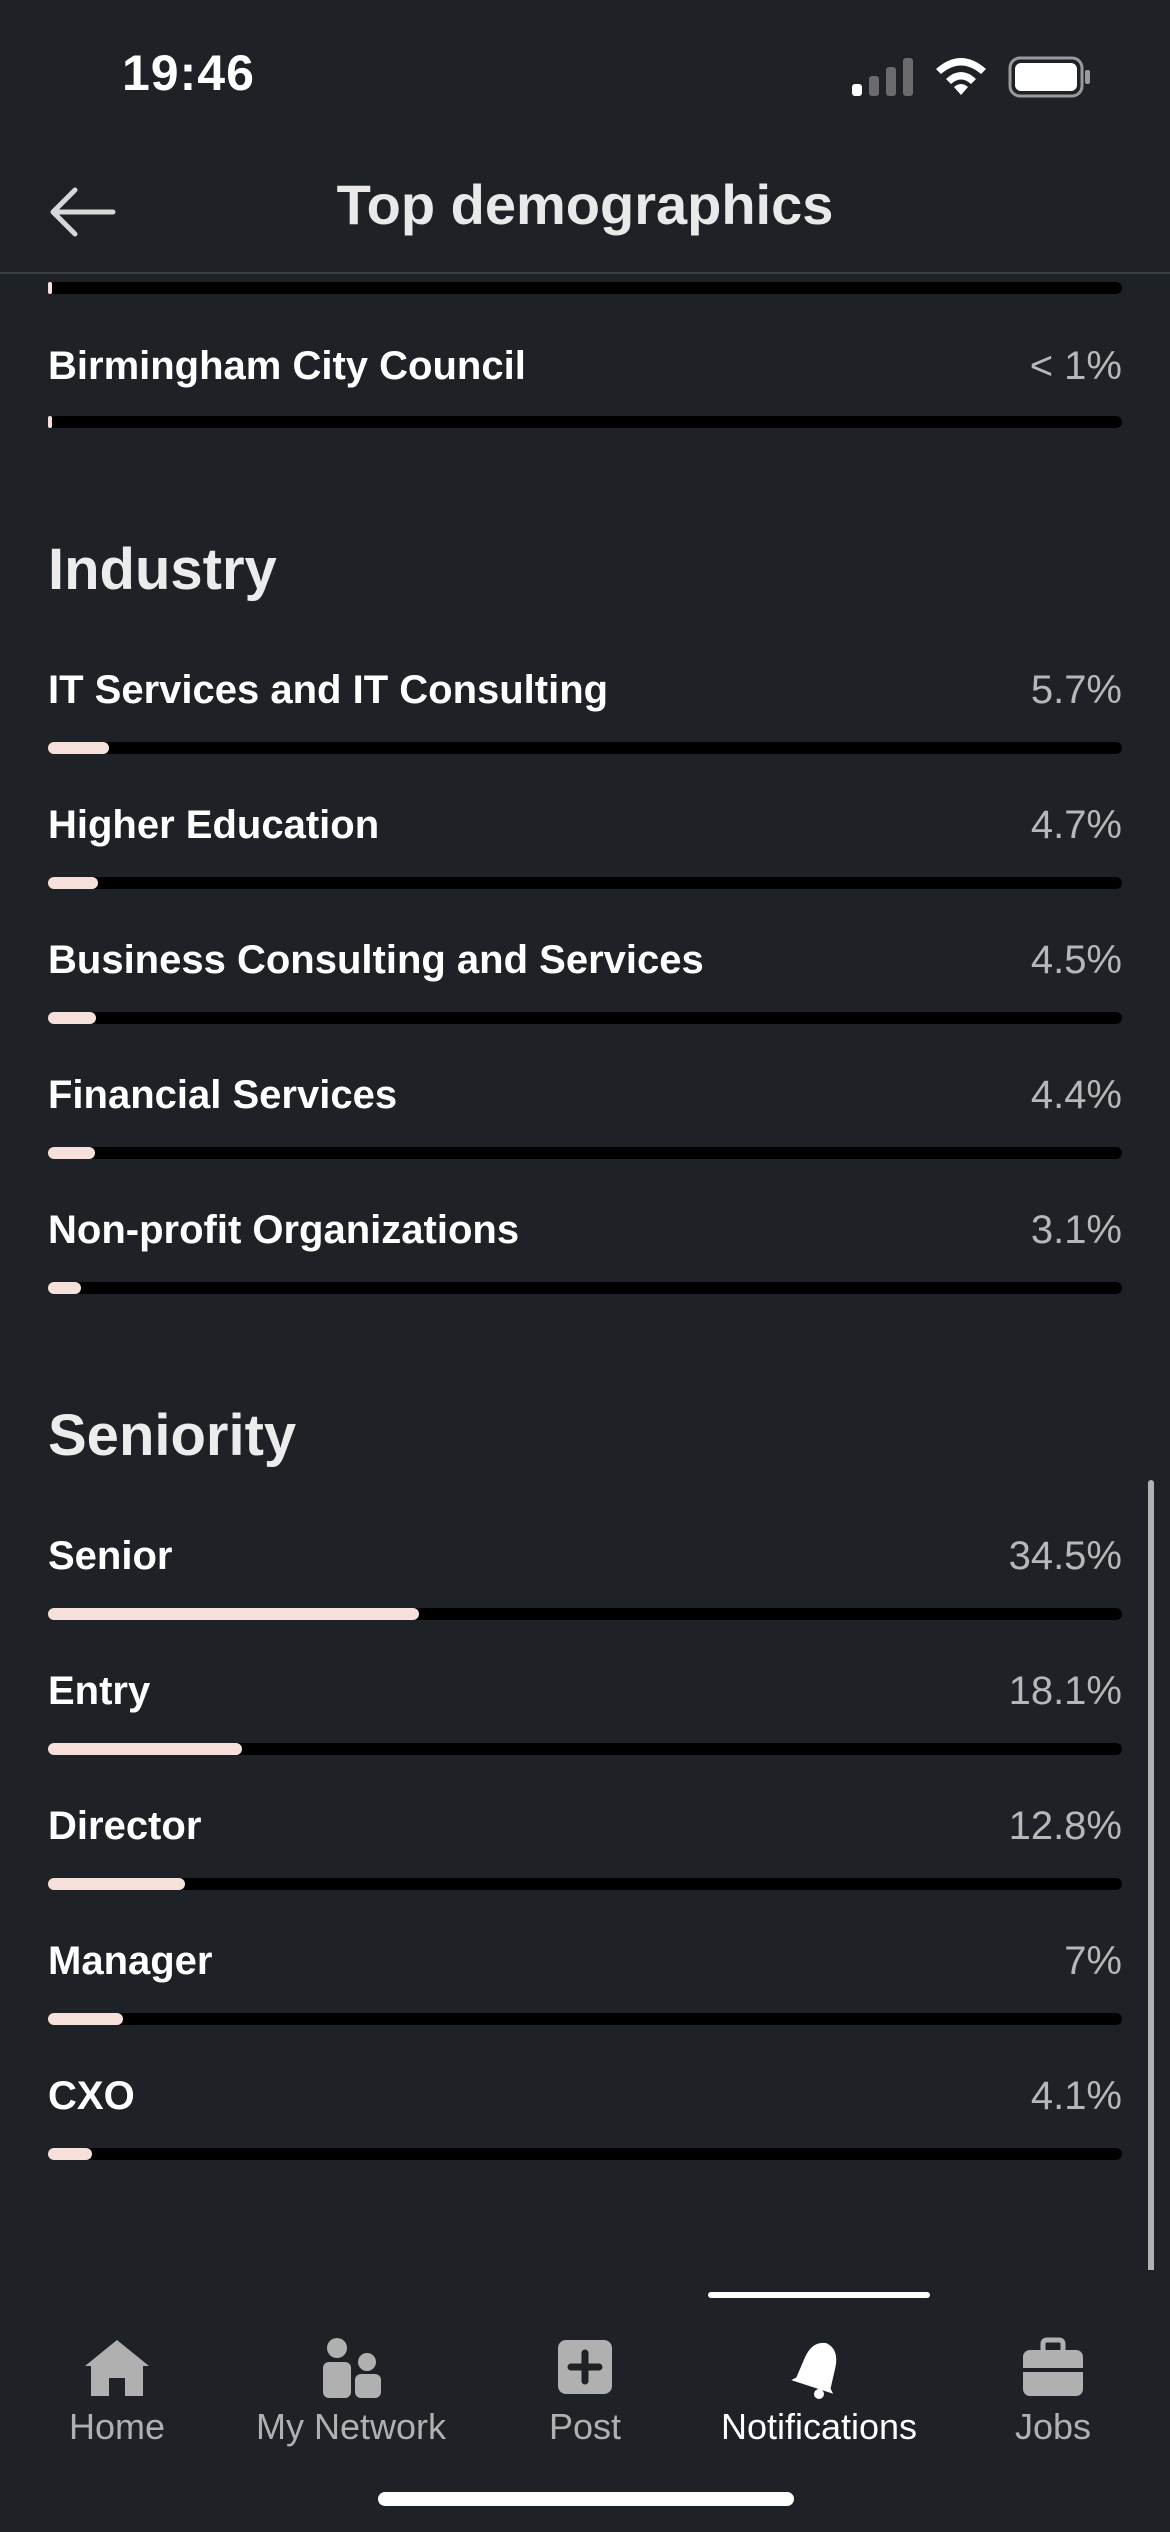 The height and width of the screenshot is (2532, 1170). What do you see at coordinates (287, 366) in the screenshot?
I see `item-label: Birmingham City Council` at bounding box center [287, 366].